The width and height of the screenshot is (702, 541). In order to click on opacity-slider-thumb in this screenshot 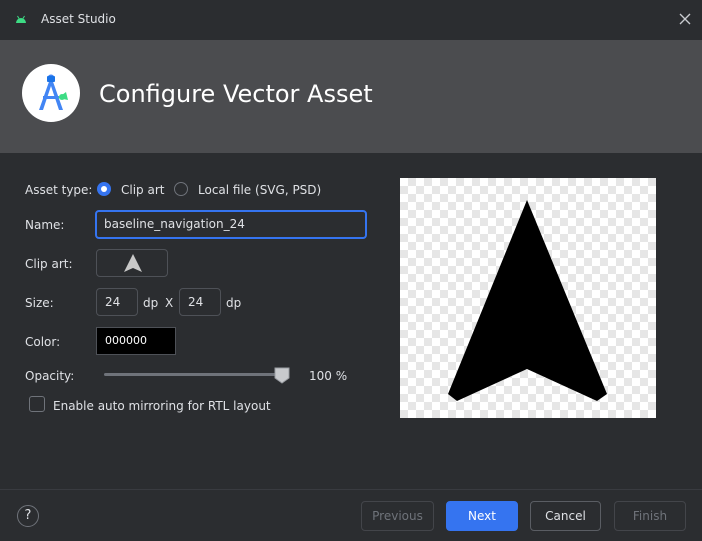, I will do `click(282, 375)`.